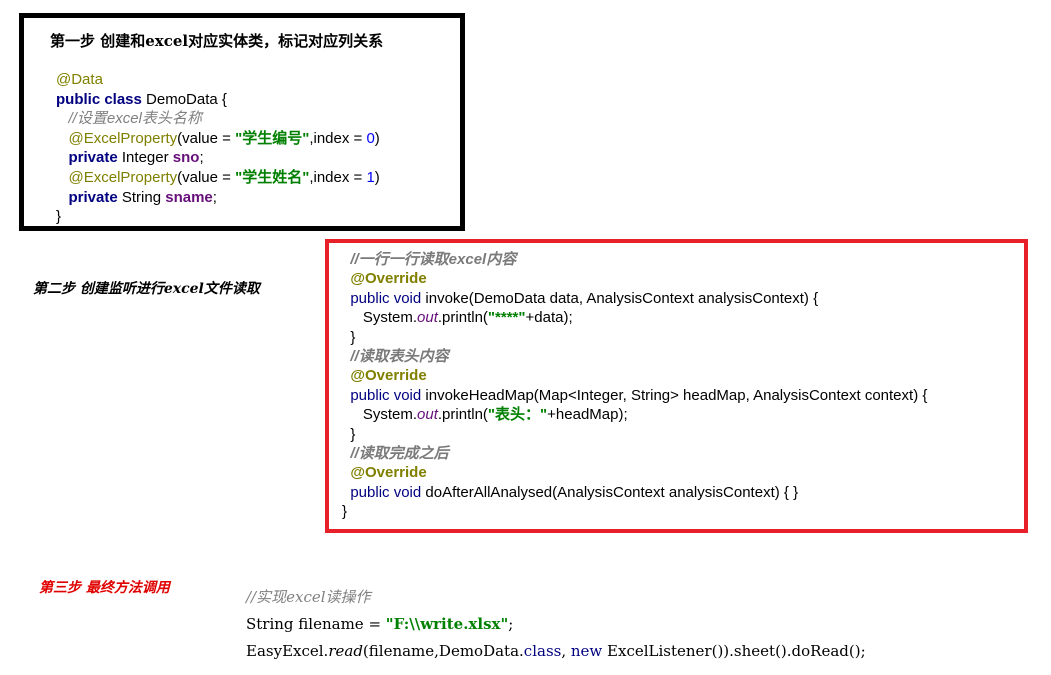  What do you see at coordinates (186, 158) in the screenshot?
I see `code-field: sno` at bounding box center [186, 158].